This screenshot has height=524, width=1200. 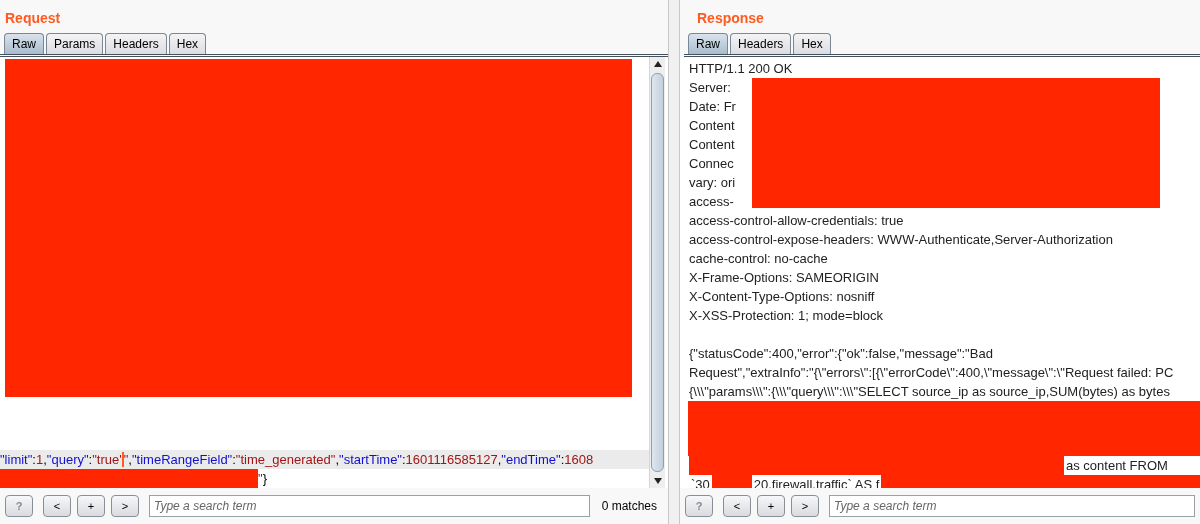 What do you see at coordinates (841, 354) in the screenshot?
I see `response-line: {"statusCode":400,"error":{"ok":false,"message":"Bad` at bounding box center [841, 354].